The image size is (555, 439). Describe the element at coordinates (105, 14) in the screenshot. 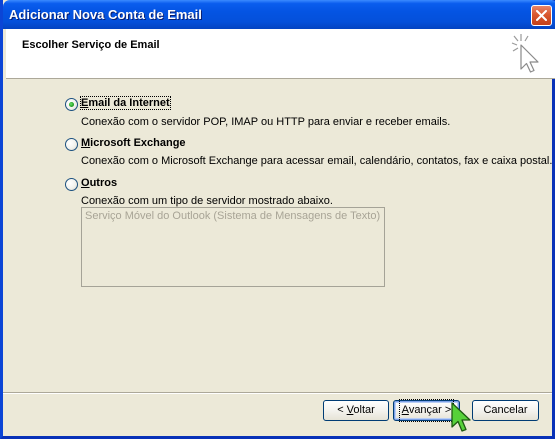

I see `window-title: Adicionar Nova Conta de Email` at that location.